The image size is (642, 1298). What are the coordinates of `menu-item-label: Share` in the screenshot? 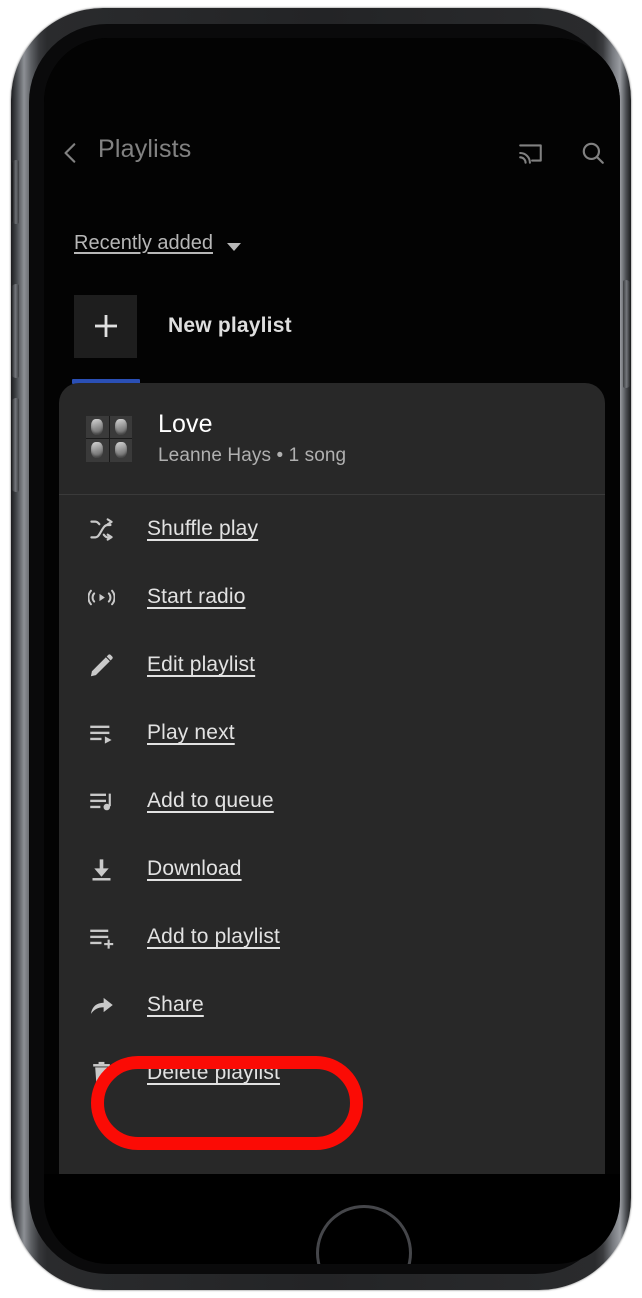 It's located at (175, 1004).